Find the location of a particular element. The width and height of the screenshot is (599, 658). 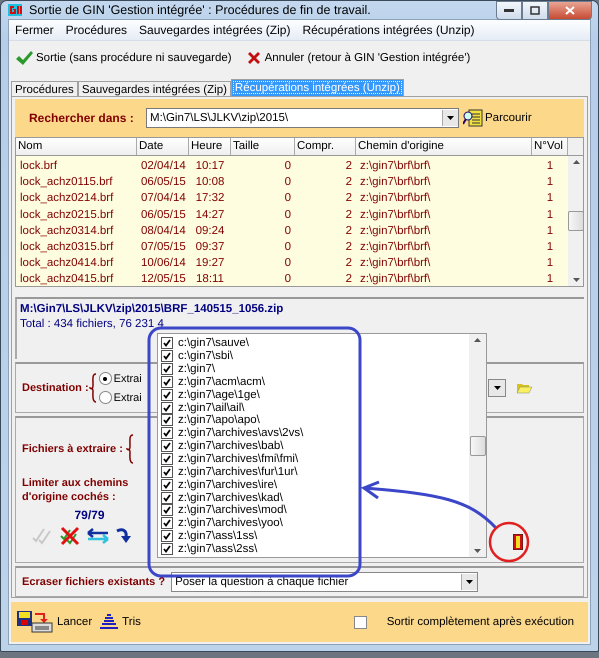

checklist-item: z:\gin7\archives\yoo\ is located at coordinates (313, 523).